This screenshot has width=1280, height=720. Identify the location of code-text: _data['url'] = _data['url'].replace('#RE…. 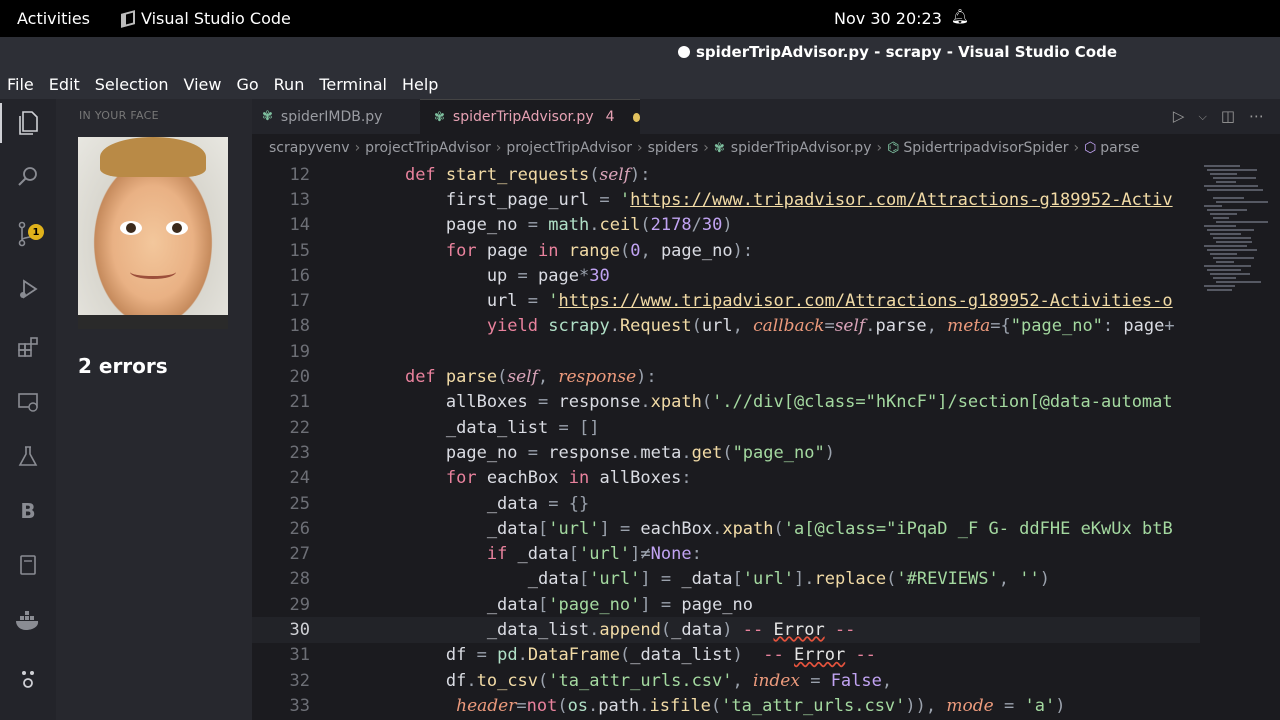
(707, 579).